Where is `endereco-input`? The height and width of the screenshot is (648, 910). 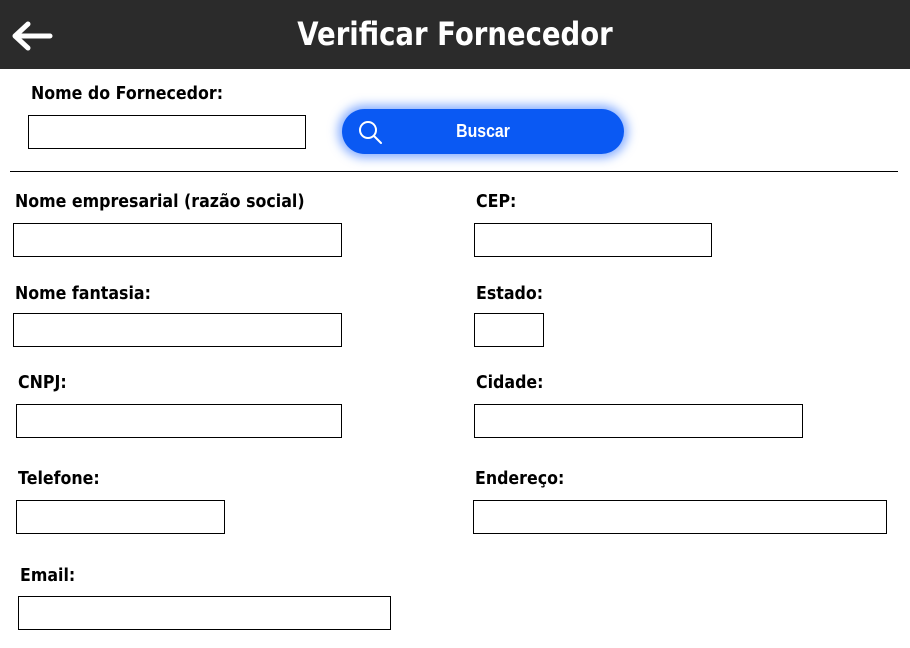
endereco-input is located at coordinates (680, 517).